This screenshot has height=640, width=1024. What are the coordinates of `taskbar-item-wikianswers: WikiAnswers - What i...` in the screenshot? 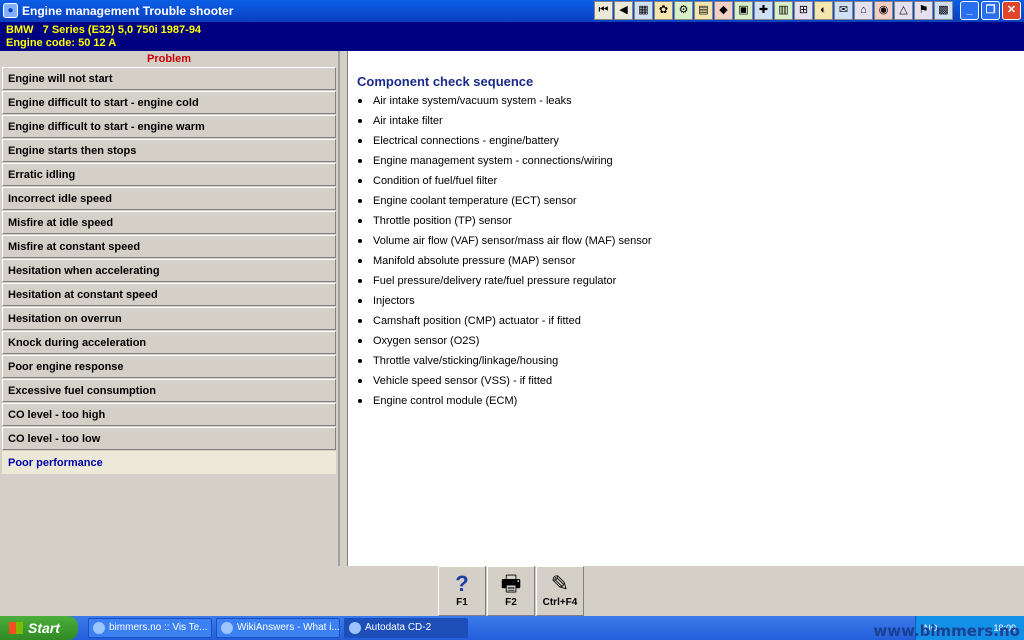 It's located at (278, 628).